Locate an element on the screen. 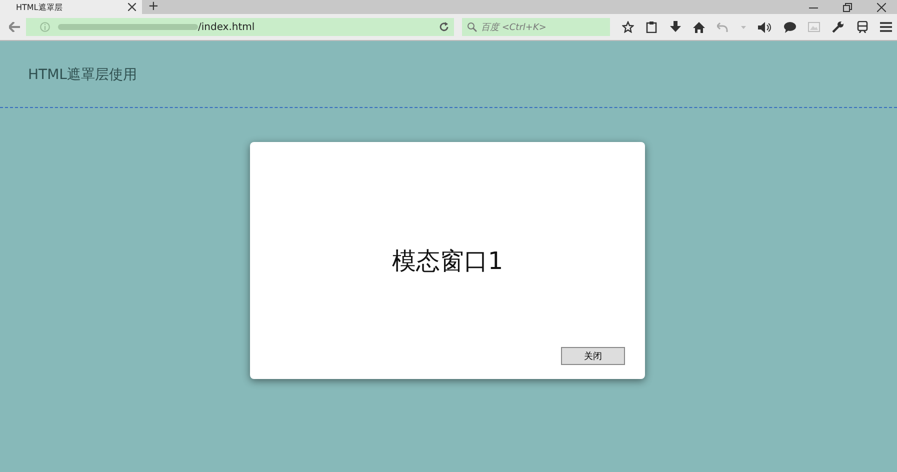  speaker-icon is located at coordinates (765, 27).